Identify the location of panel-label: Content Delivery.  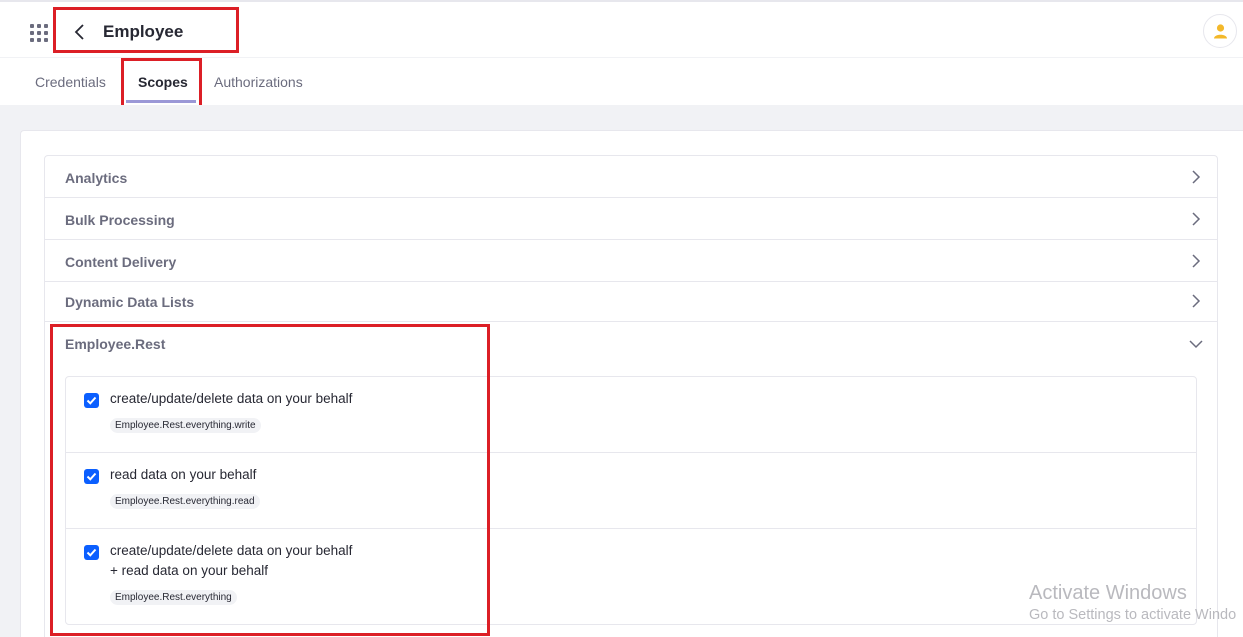
(121, 262).